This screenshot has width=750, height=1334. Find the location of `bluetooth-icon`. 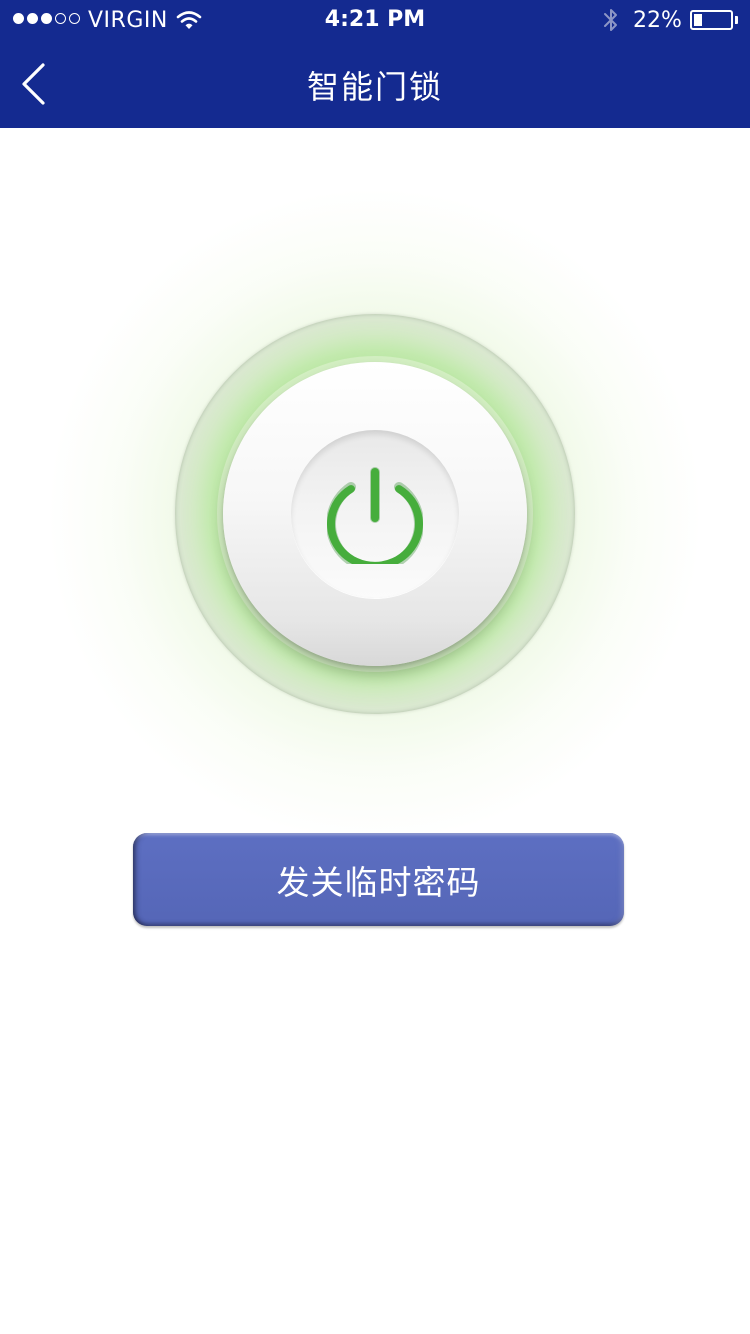

bluetooth-icon is located at coordinates (610, 20).